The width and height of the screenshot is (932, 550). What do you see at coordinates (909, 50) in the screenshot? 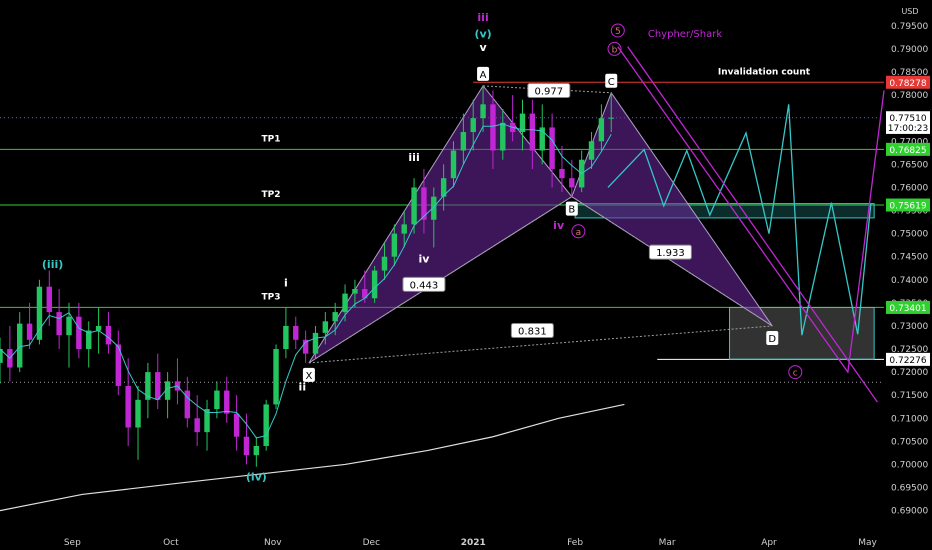
I see `price-tick-20: 0.79000` at bounding box center [909, 50].